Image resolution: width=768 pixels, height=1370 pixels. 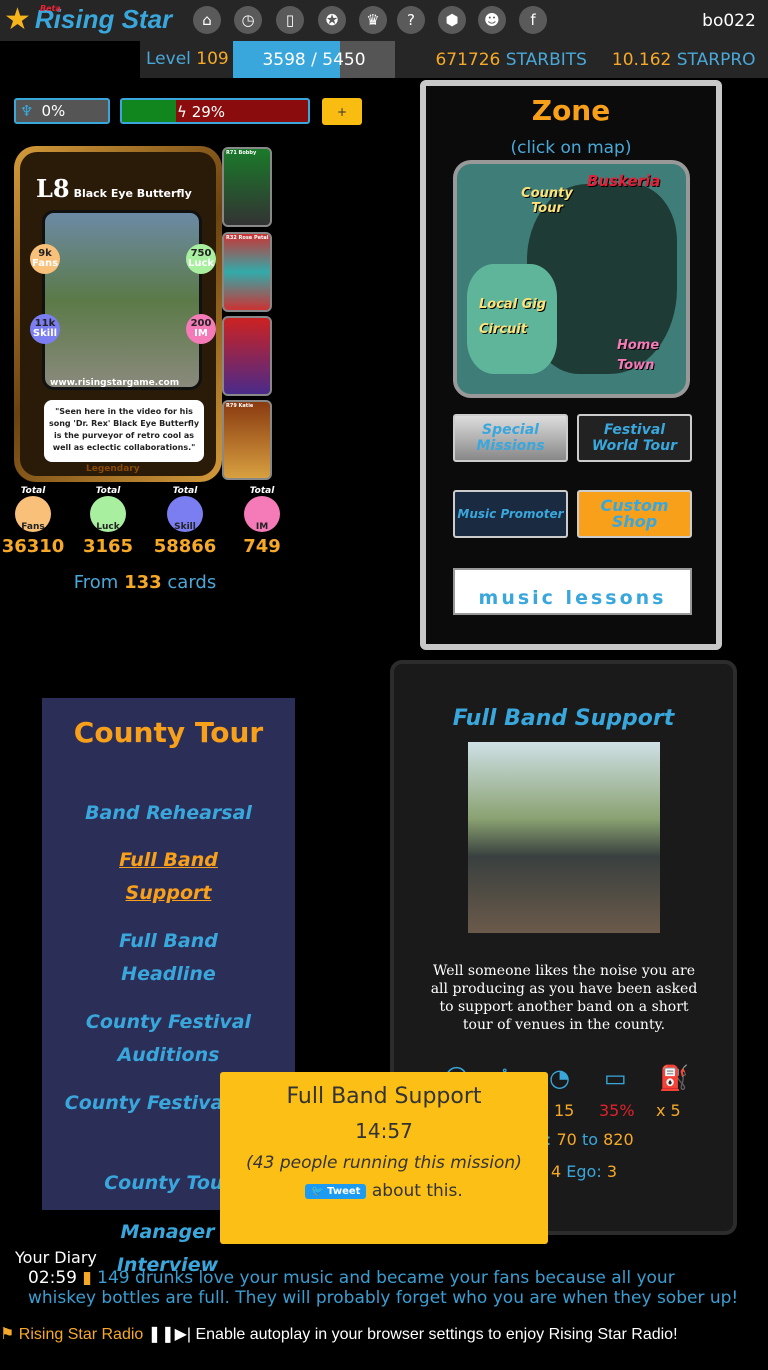 What do you see at coordinates (384, 1131) in the screenshot?
I see `mission-timer: 14:57` at bounding box center [384, 1131].